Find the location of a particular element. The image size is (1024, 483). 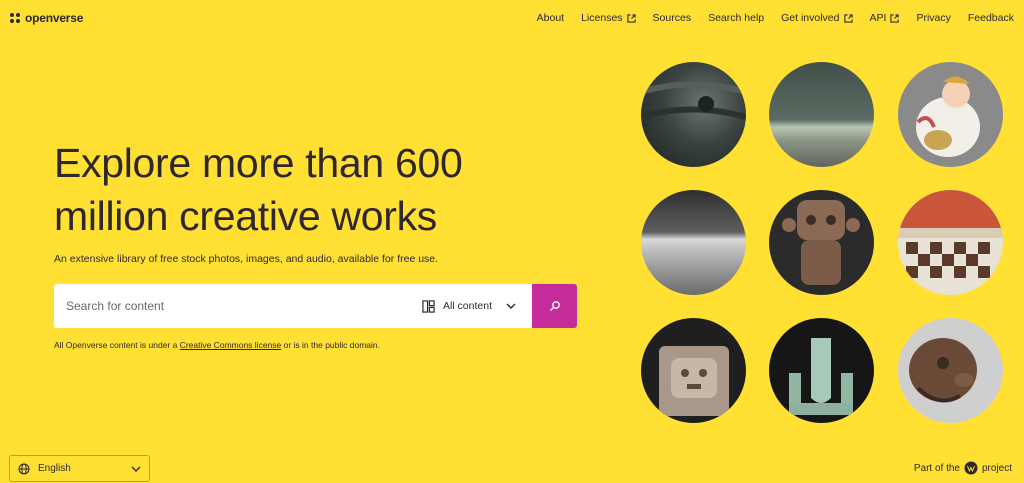

globe-icon is located at coordinates (24, 468).